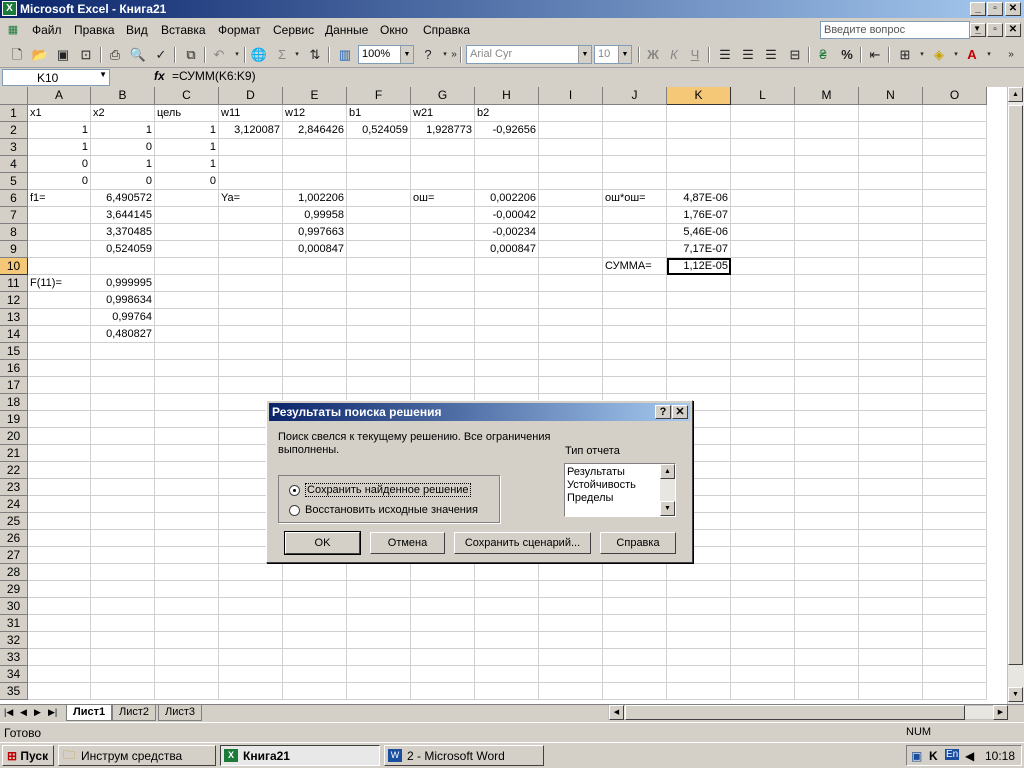 This screenshot has width=1024, height=768. I want to click on cell-b8: 3,370485, so click(123, 232).